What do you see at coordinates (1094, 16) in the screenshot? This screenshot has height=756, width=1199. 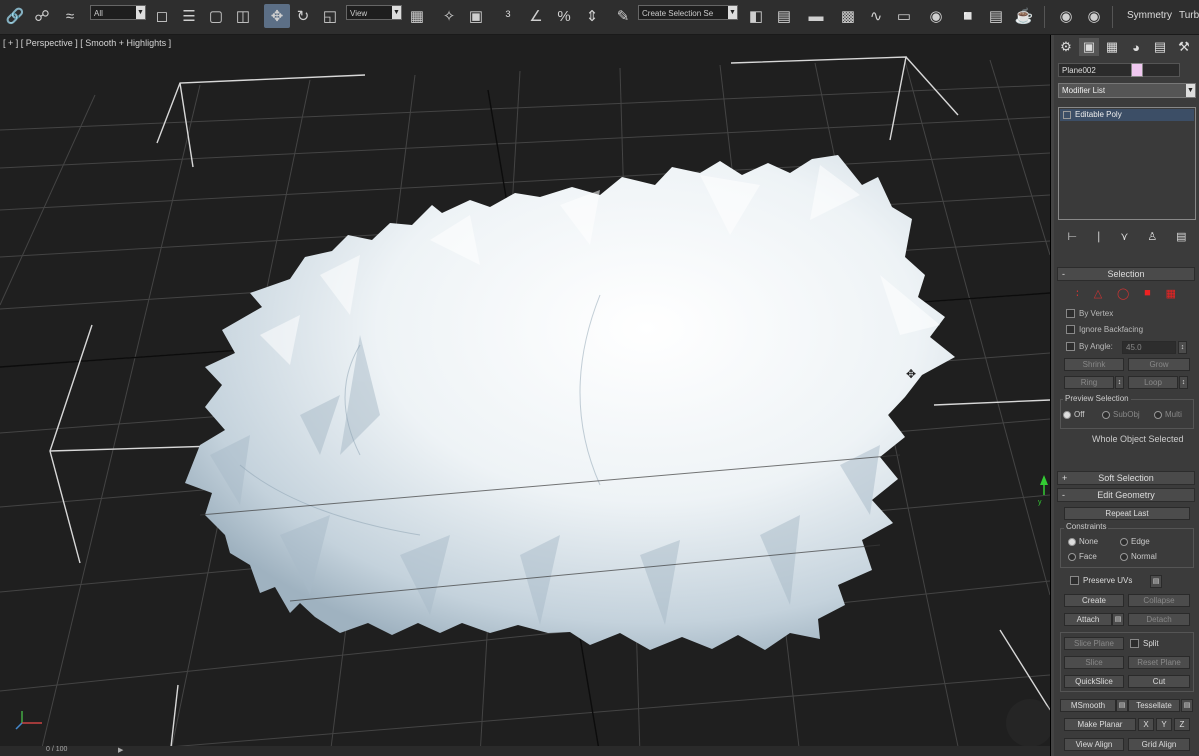 I see `modifier-quick-button-2-icon: ◉` at bounding box center [1094, 16].